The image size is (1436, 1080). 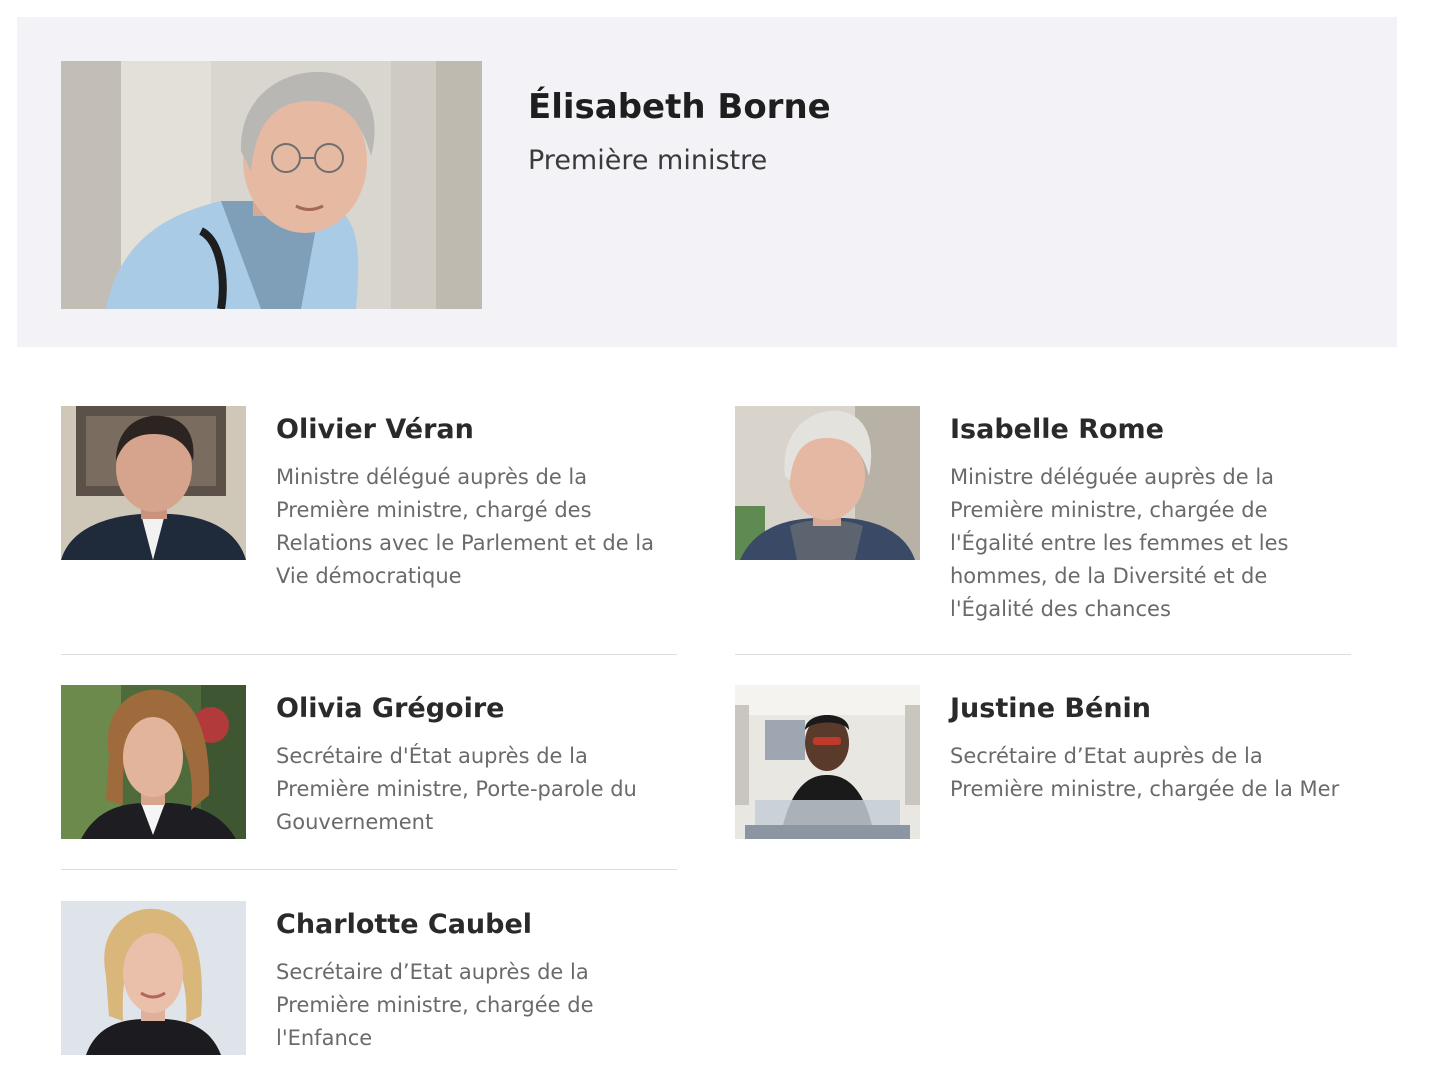 I want to click on member-name: Olivier Véran, so click(x=375, y=429).